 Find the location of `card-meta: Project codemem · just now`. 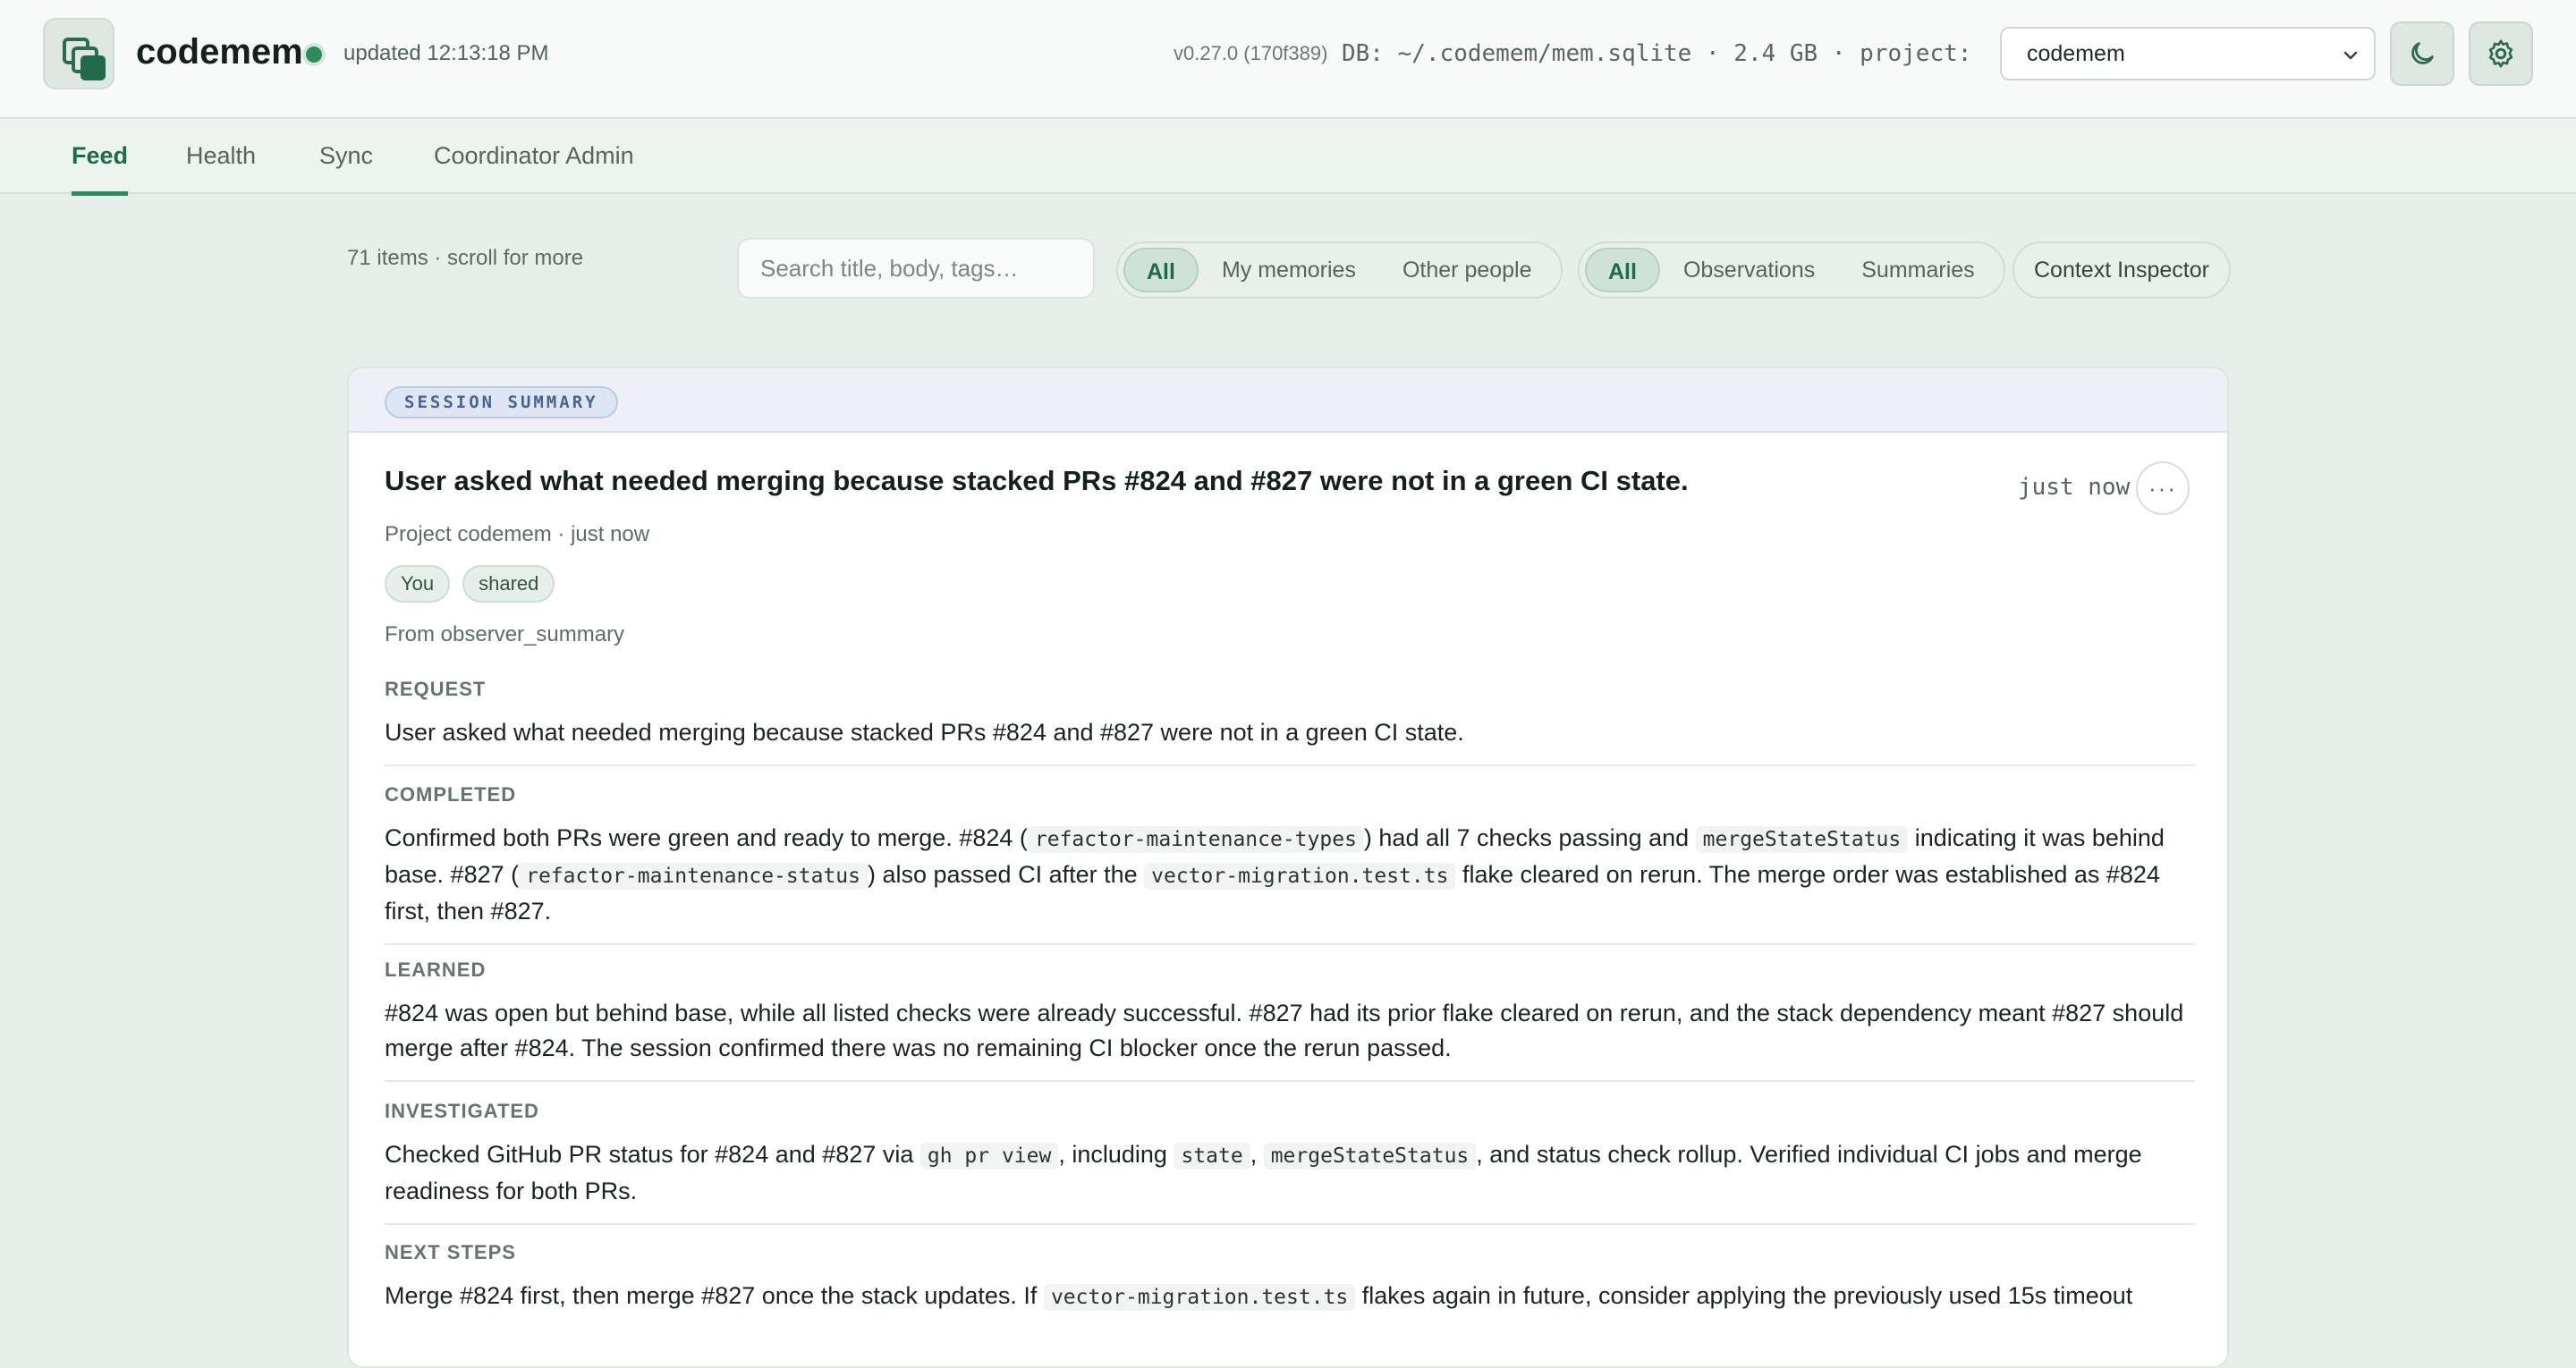

card-meta: Project codemem · just now is located at coordinates (517, 534).